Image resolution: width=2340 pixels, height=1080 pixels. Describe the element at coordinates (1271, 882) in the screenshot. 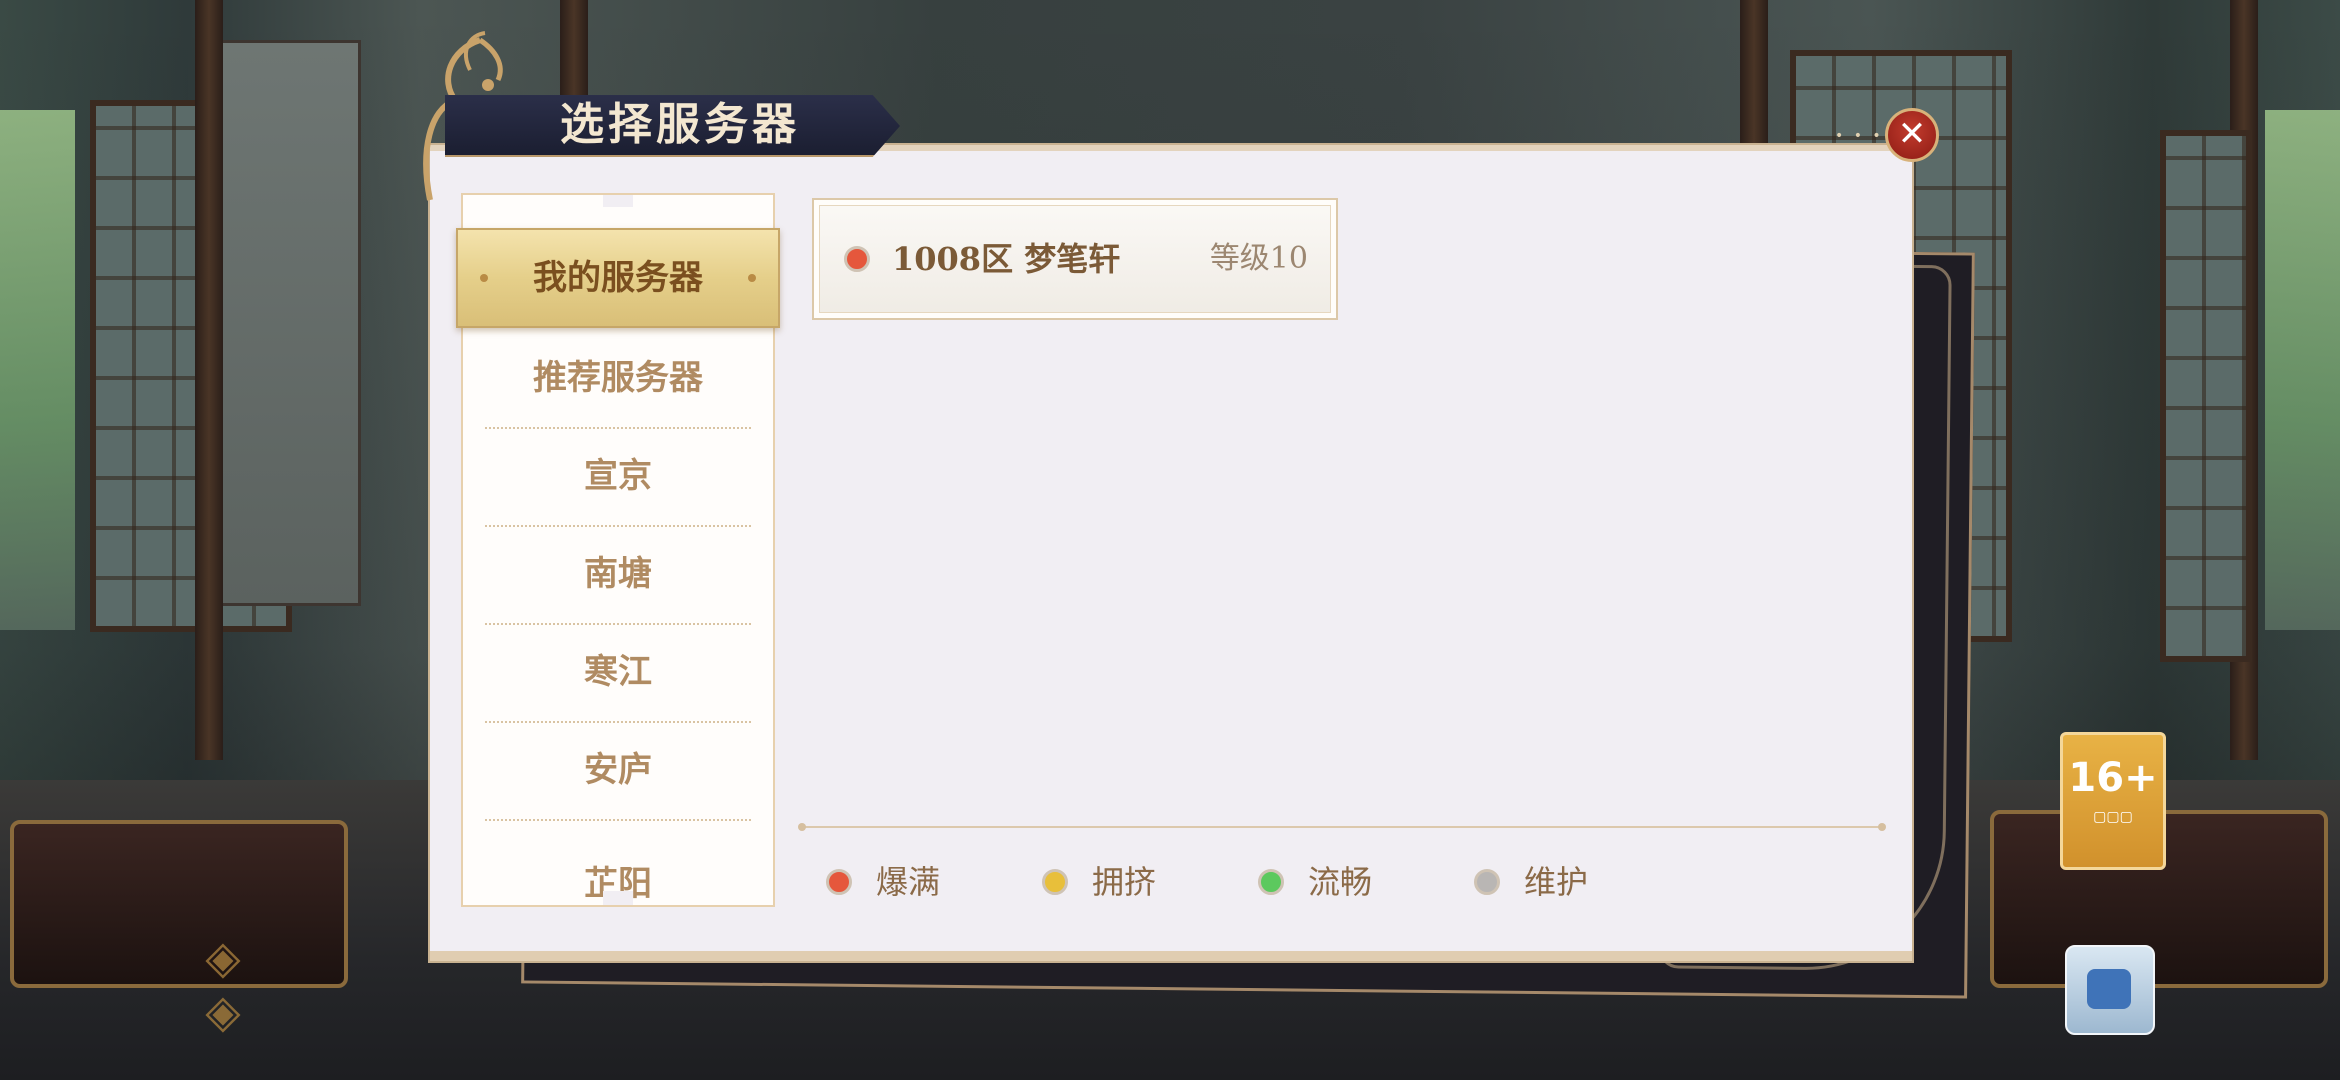

I see `status-smooth-dot` at that location.